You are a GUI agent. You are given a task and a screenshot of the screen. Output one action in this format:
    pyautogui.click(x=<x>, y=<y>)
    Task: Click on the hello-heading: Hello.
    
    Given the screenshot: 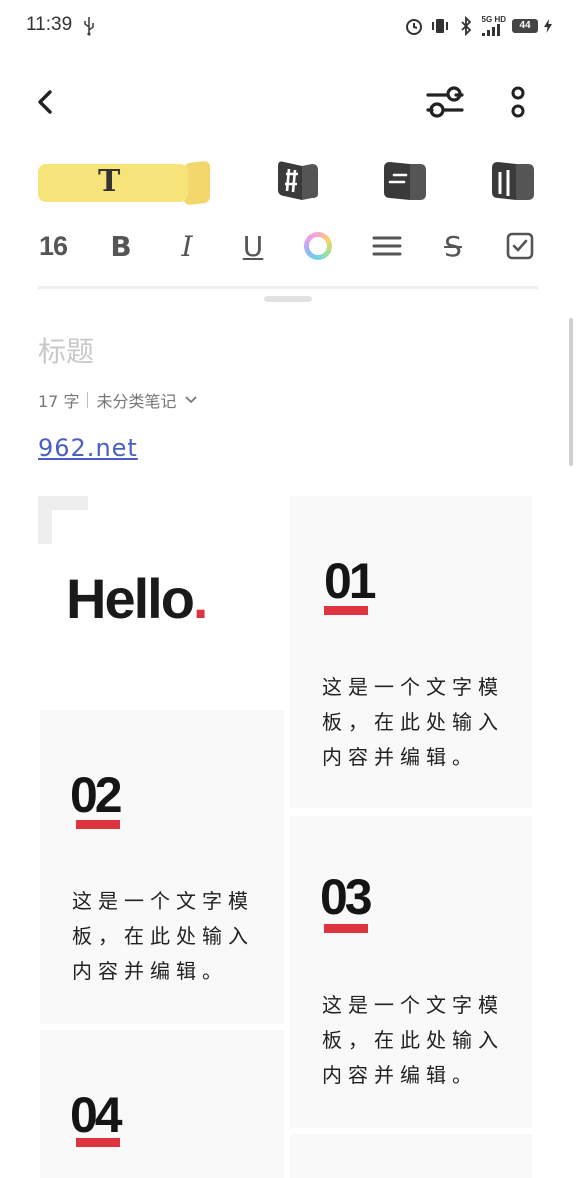 What is the action you would take?
    pyautogui.click(x=137, y=598)
    